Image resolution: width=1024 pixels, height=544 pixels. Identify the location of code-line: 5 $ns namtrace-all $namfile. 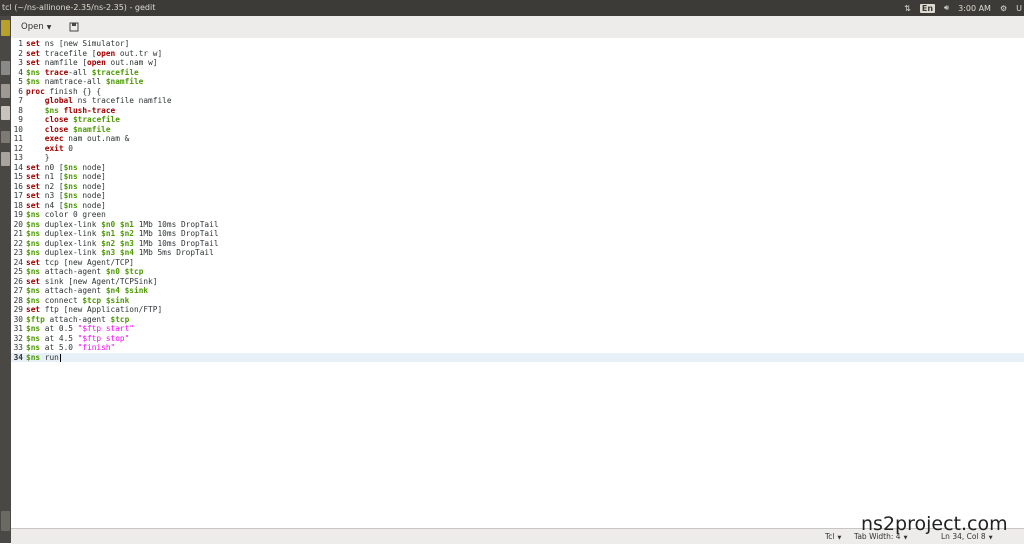
(517, 82).